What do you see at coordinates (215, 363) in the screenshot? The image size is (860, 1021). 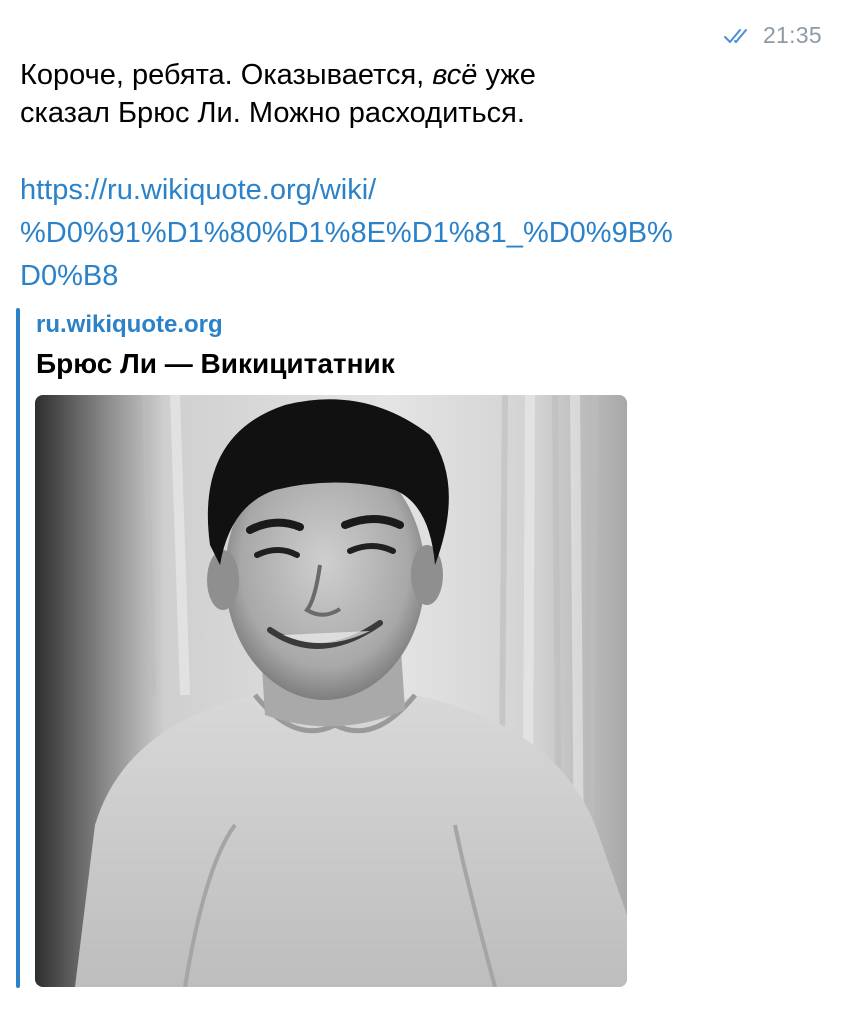 I see `preview-title: Брюс Ли — Викицитатник` at bounding box center [215, 363].